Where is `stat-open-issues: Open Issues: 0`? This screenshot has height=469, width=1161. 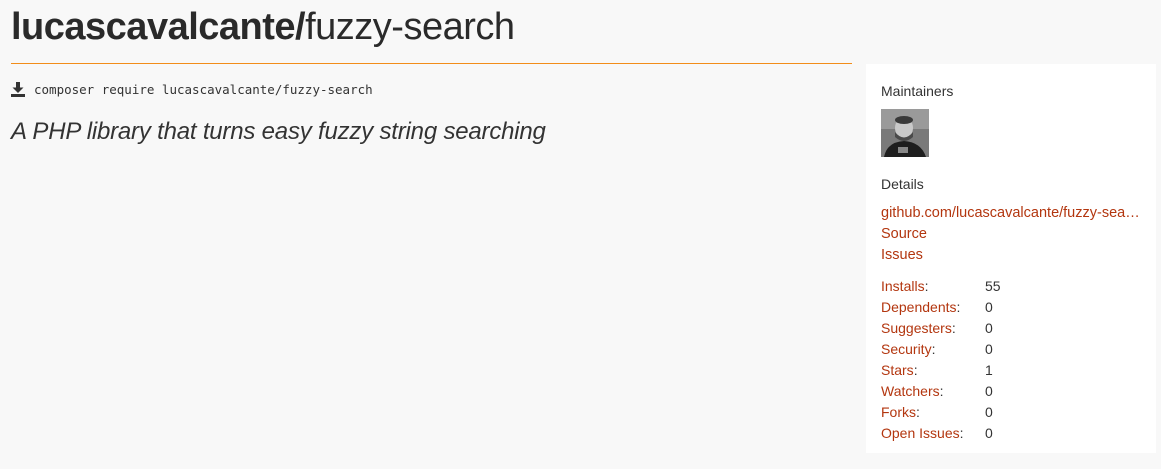
stat-open-issues: Open Issues: 0 is located at coordinates (941, 433).